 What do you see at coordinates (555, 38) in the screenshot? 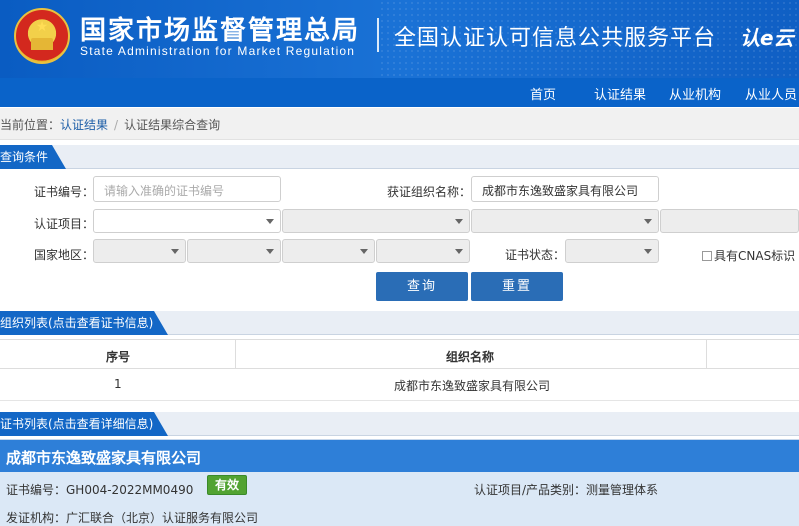
I see `platform-title: 全国认证认可信息公共服务平台` at bounding box center [555, 38].